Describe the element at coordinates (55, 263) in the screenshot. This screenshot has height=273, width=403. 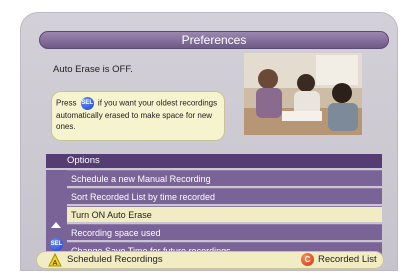
I see `a-button-key: A` at that location.